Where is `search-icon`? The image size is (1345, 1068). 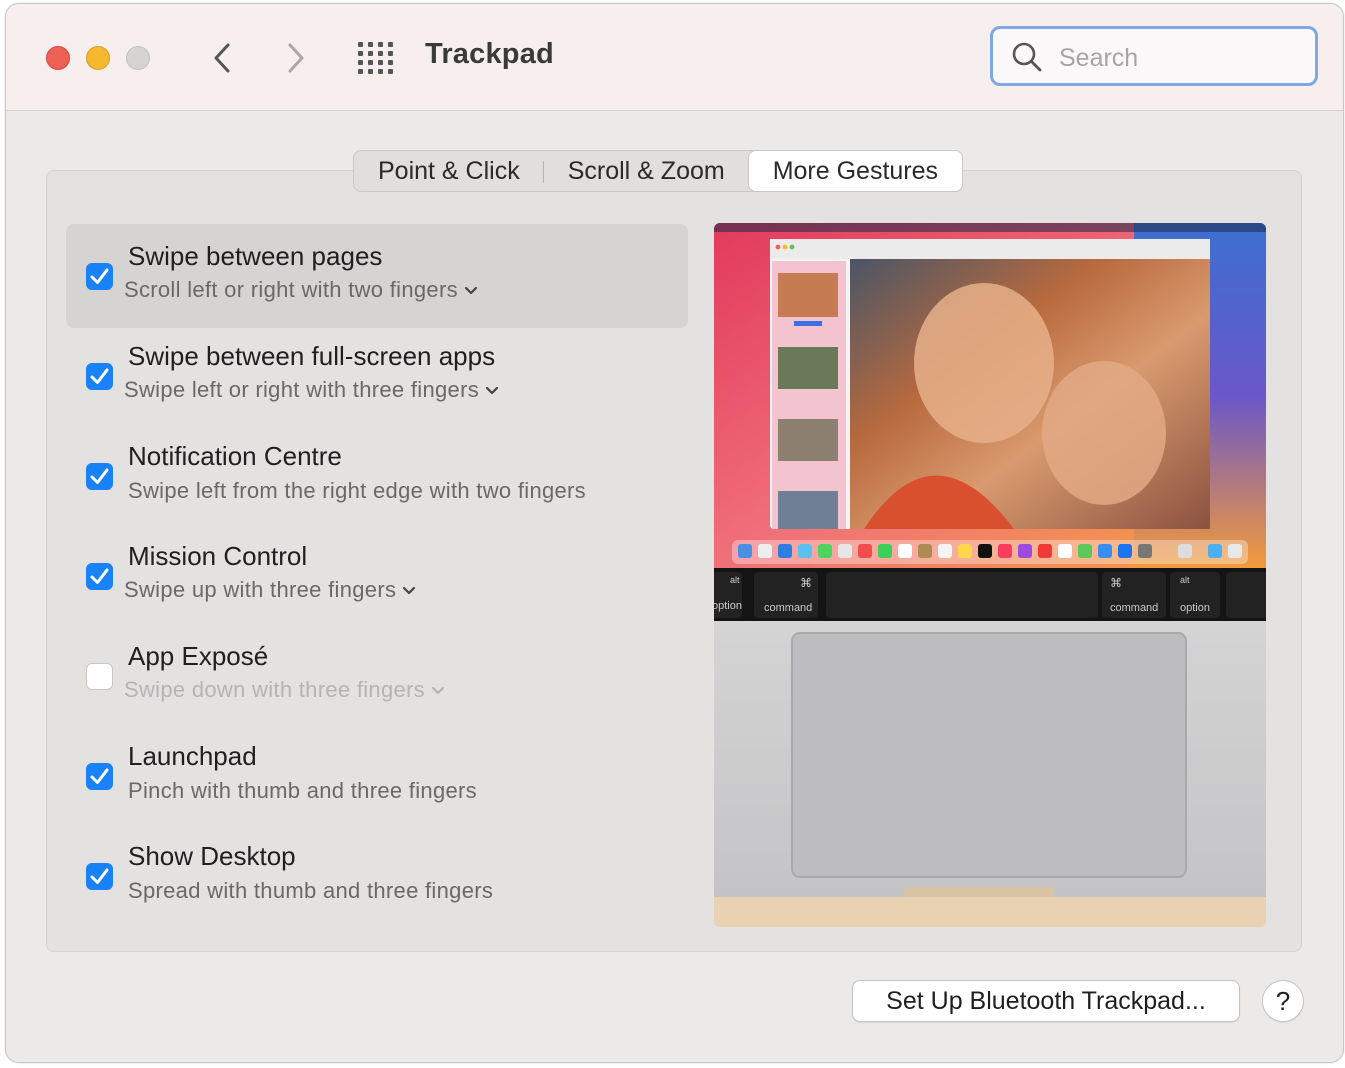
search-icon is located at coordinates (1027, 57).